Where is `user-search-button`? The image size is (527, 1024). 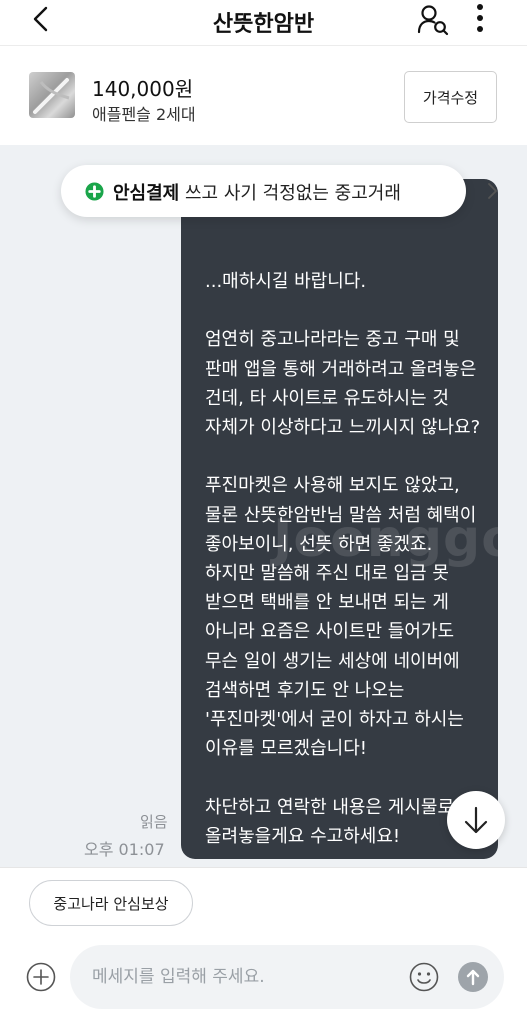 user-search-button is located at coordinates (433, 19).